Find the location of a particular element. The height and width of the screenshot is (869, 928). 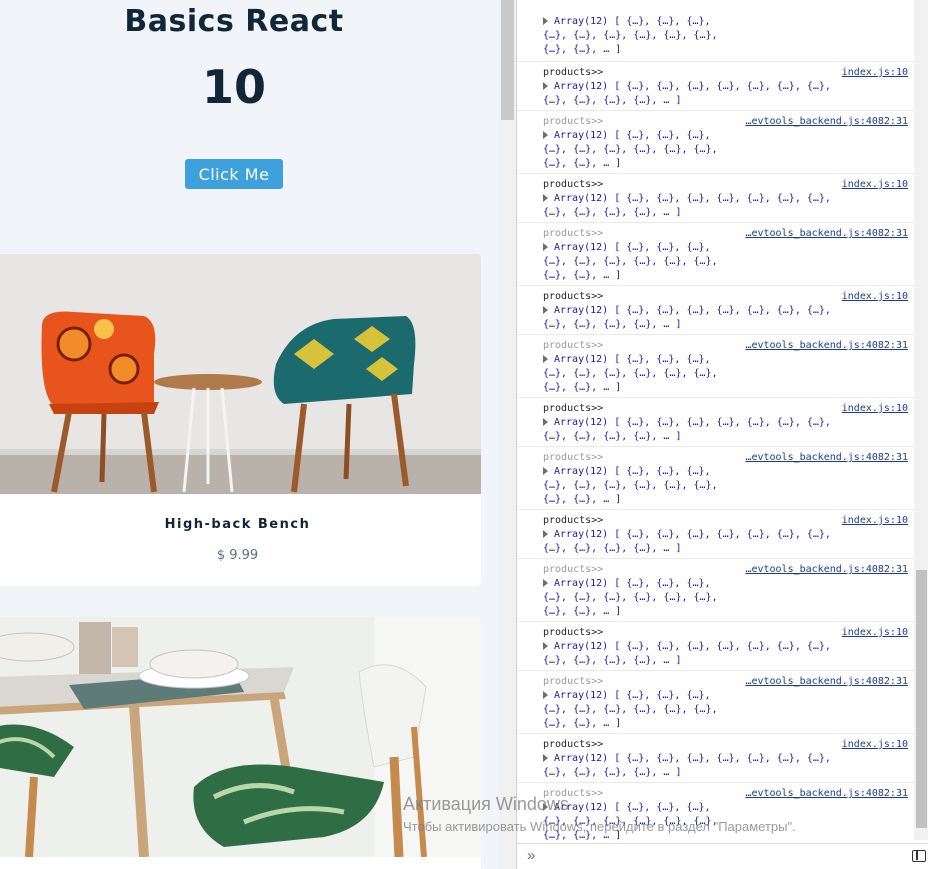

product-price: $ 9.99 is located at coordinates (237, 555).